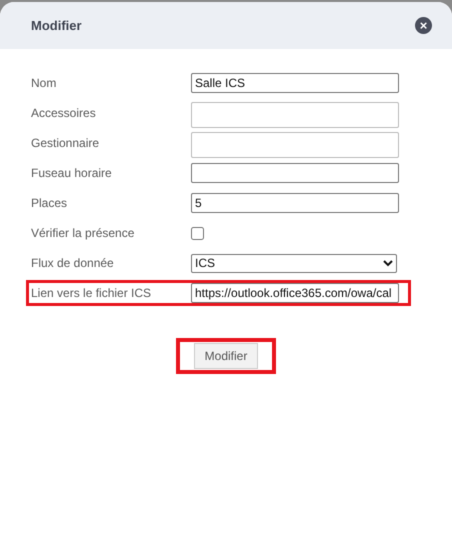 The width and height of the screenshot is (452, 552). Describe the element at coordinates (72, 173) in the screenshot. I see `field-label: Fuseau horaire` at that location.